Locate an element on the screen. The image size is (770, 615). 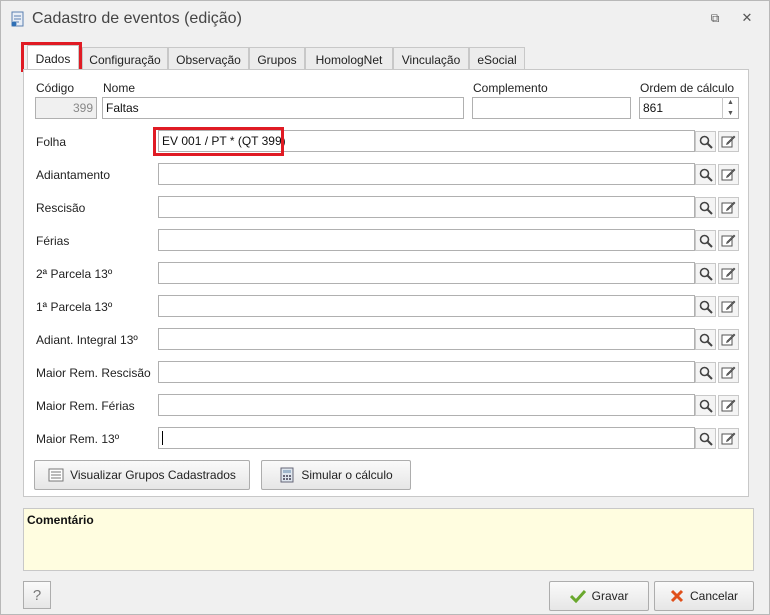
spin-down-icon: ▼ is located at coordinates (730, 113).